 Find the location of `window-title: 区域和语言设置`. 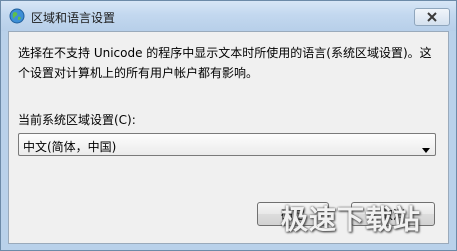

window-title: 区域和语言设置 is located at coordinates (73, 18).